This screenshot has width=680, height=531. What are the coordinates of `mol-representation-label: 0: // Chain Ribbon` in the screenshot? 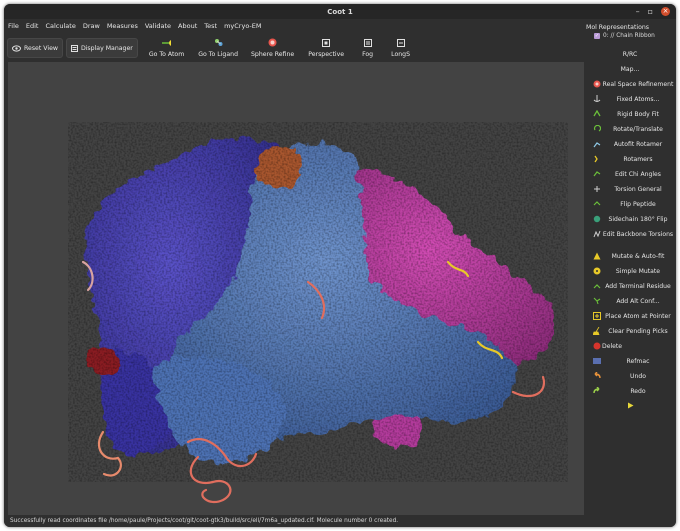 It's located at (629, 36).